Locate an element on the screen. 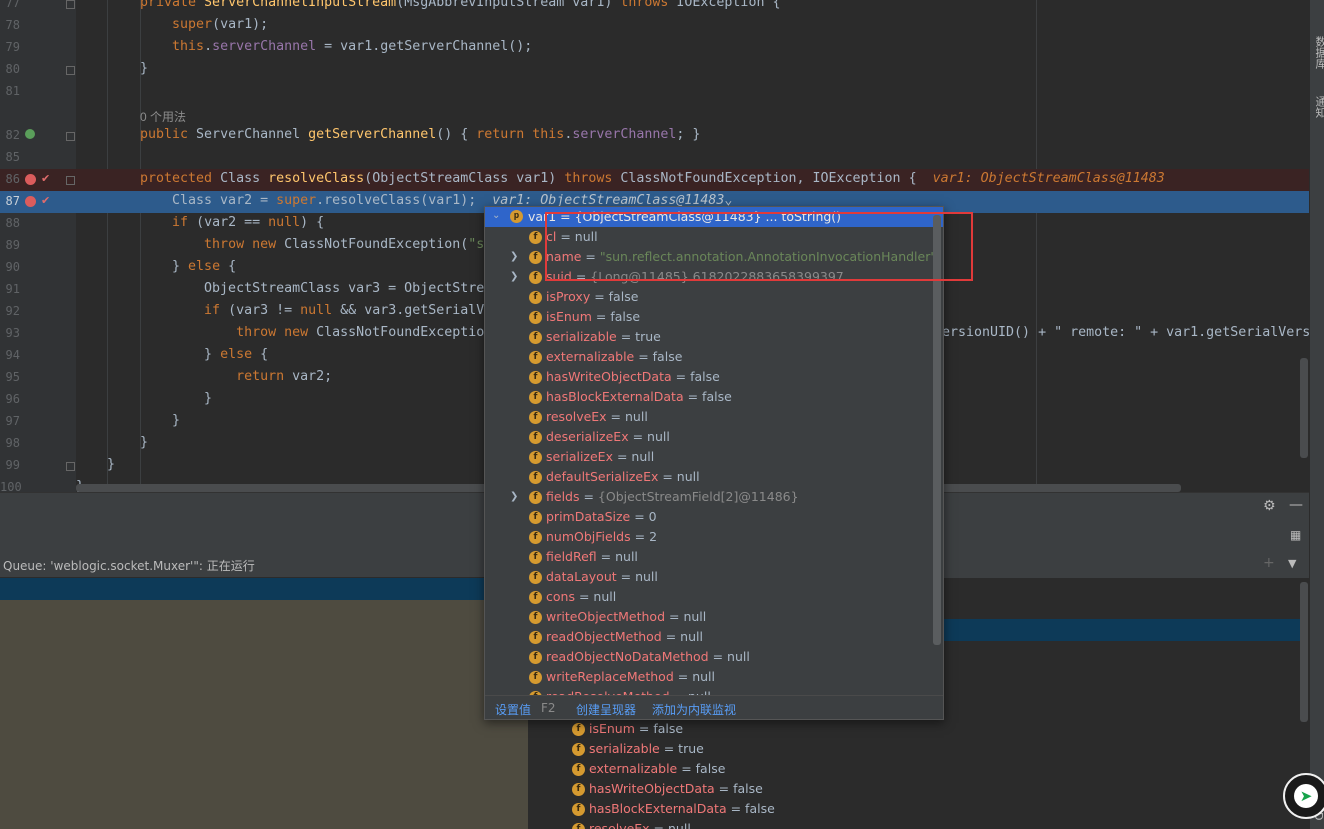 The height and width of the screenshot is (829, 1324). variable-row: f hasWriteObjectData = false is located at coordinates (772, 790).